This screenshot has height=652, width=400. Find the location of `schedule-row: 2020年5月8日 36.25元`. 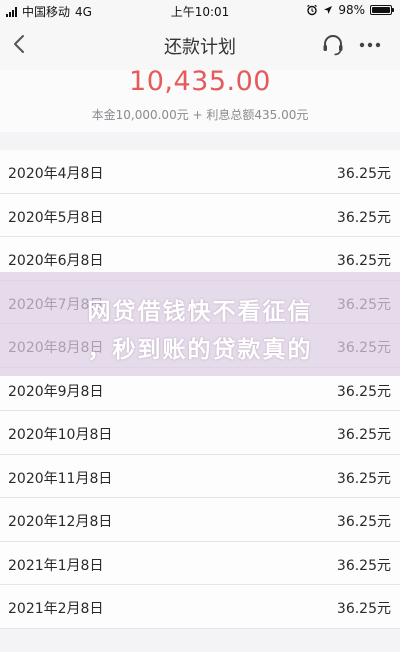

schedule-row: 2020年5月8日 36.25元 is located at coordinates (200, 215).